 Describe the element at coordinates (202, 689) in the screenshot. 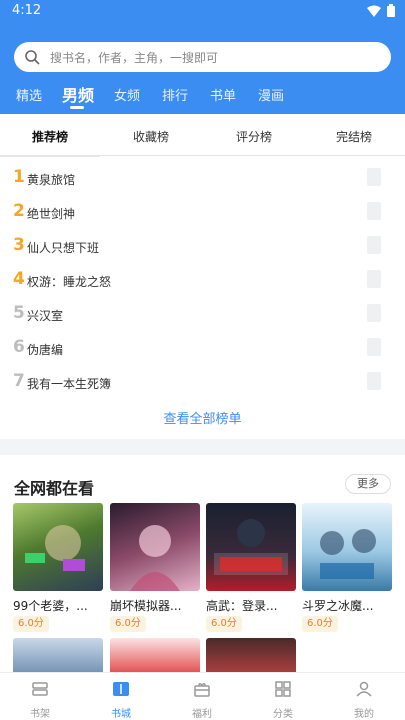

I see `gift-icon` at that location.